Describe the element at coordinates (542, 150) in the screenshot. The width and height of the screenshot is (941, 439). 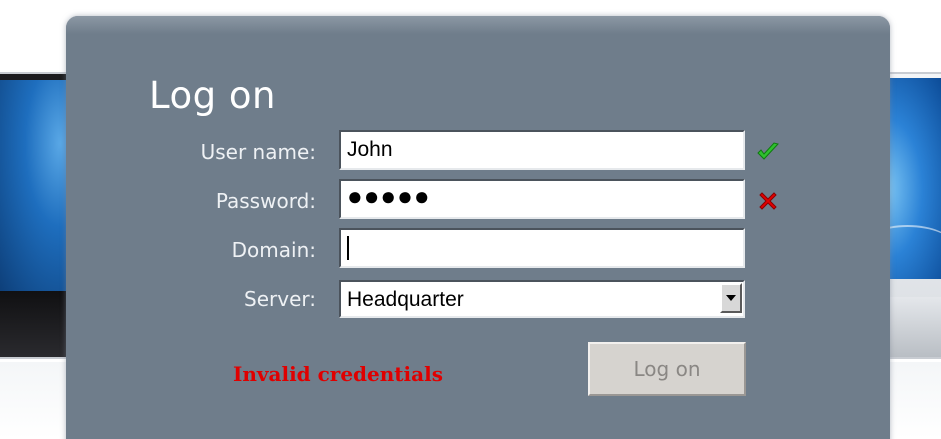
I see `username-field: John` at that location.